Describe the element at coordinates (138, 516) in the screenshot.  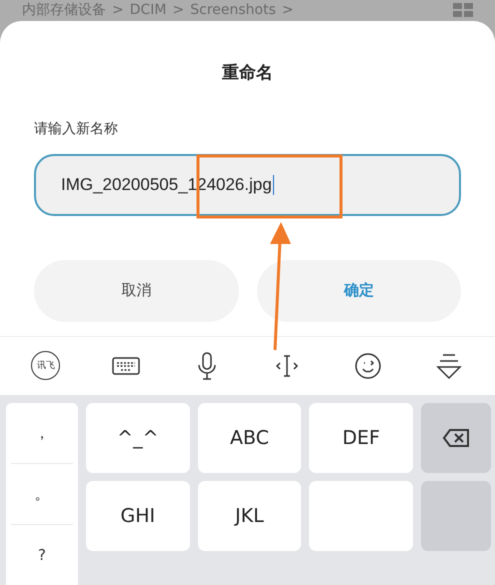
I see `keyboard-key: GHI` at that location.